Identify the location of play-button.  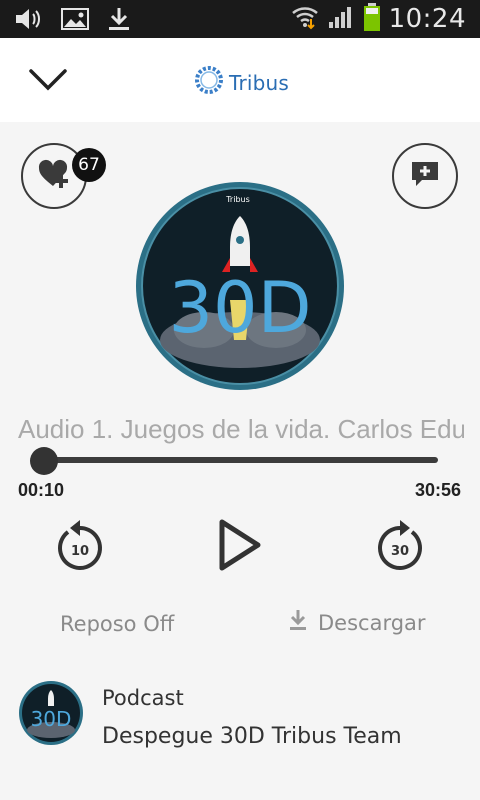
(239, 545).